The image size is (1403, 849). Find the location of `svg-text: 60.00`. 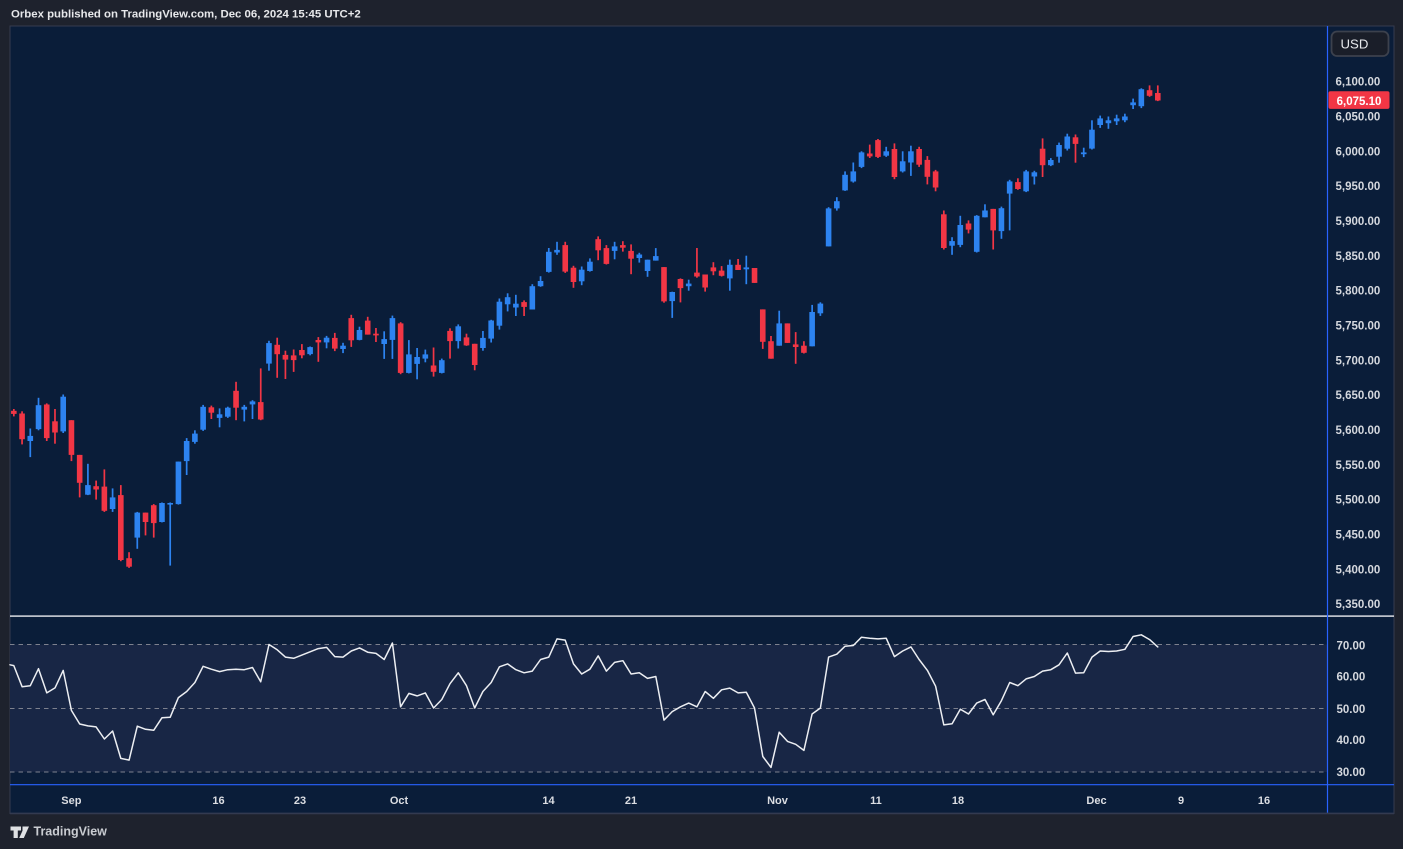

svg-text: 60.00 is located at coordinates (1351, 677).